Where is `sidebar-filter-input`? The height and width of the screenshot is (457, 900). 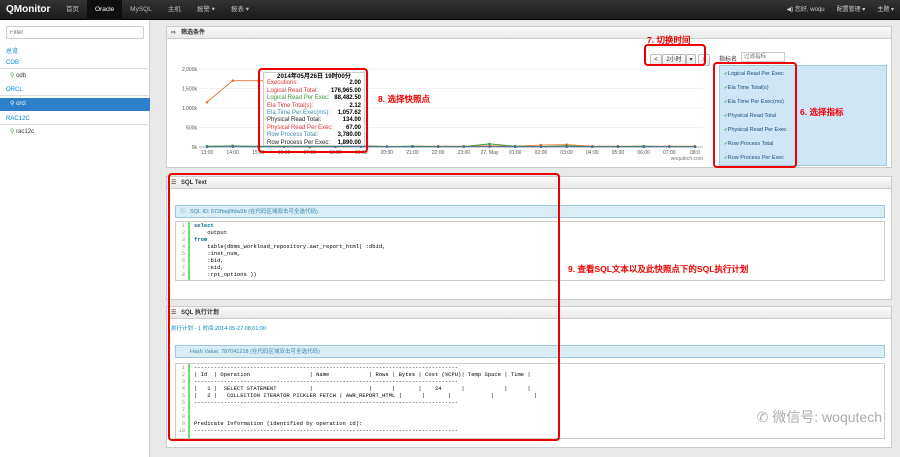
sidebar-filter-input is located at coordinates (75, 32).